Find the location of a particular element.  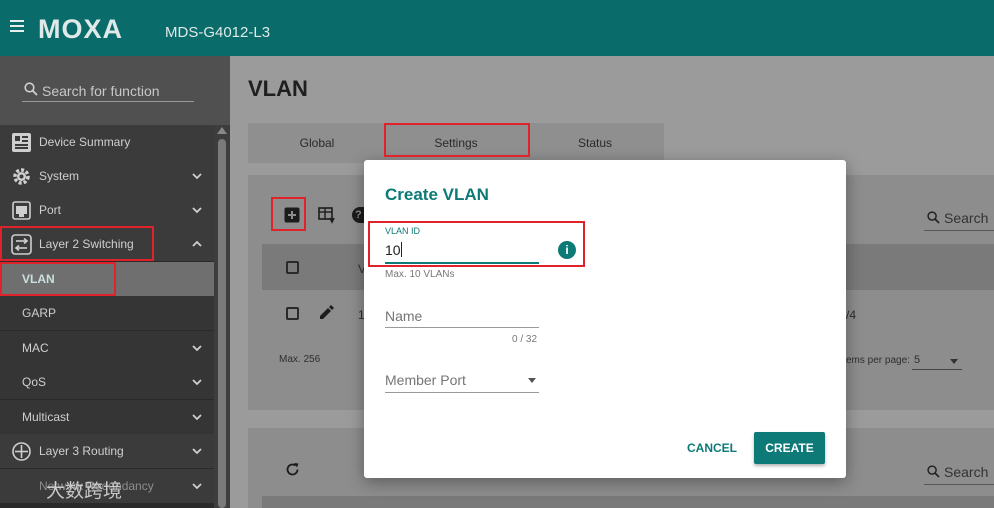

sidebar-item-label: Device Summary is located at coordinates (85, 142).